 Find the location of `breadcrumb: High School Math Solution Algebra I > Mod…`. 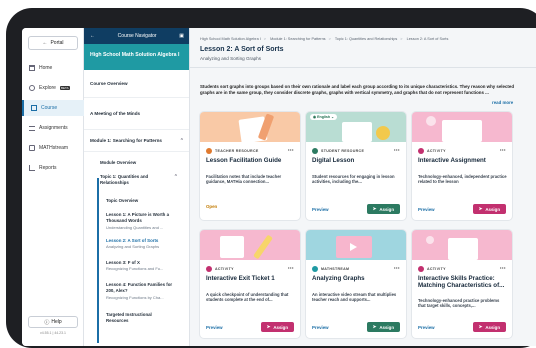

breadcrumb: High School Math Solution Algebra I > Mod… is located at coordinates (324, 39).